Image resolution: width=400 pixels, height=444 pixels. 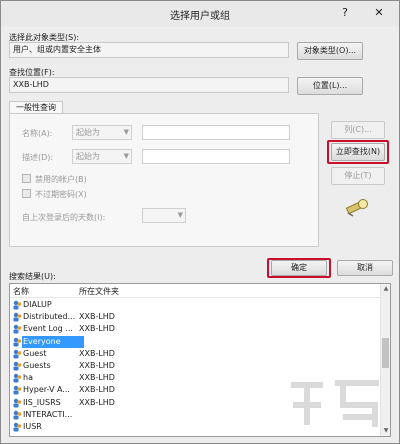 I want to click on search-results-label: 搜索结果(U):, so click(x=32, y=276).